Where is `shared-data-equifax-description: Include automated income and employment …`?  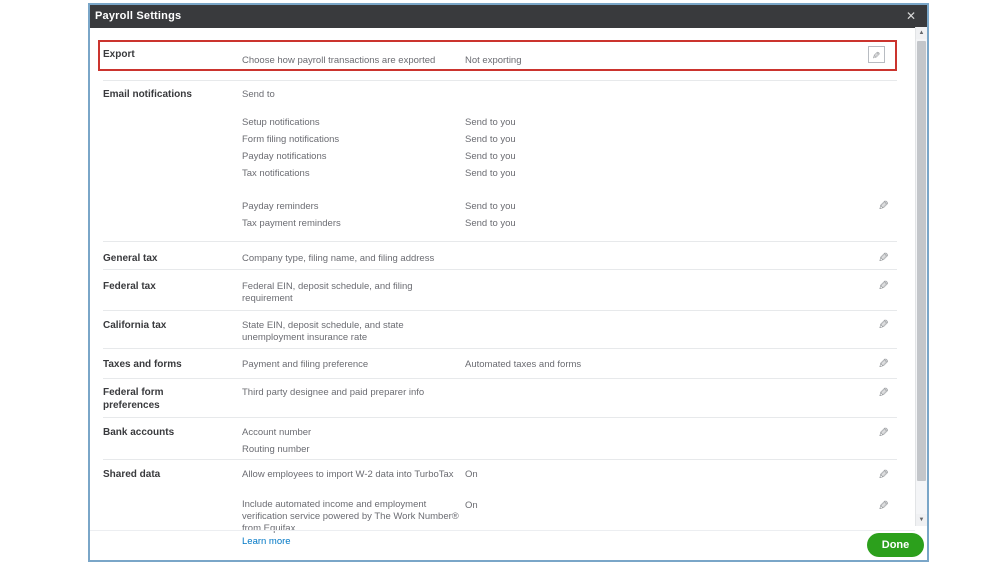
shared-data-equifax-description: Include automated income and employment … is located at coordinates (350, 516).